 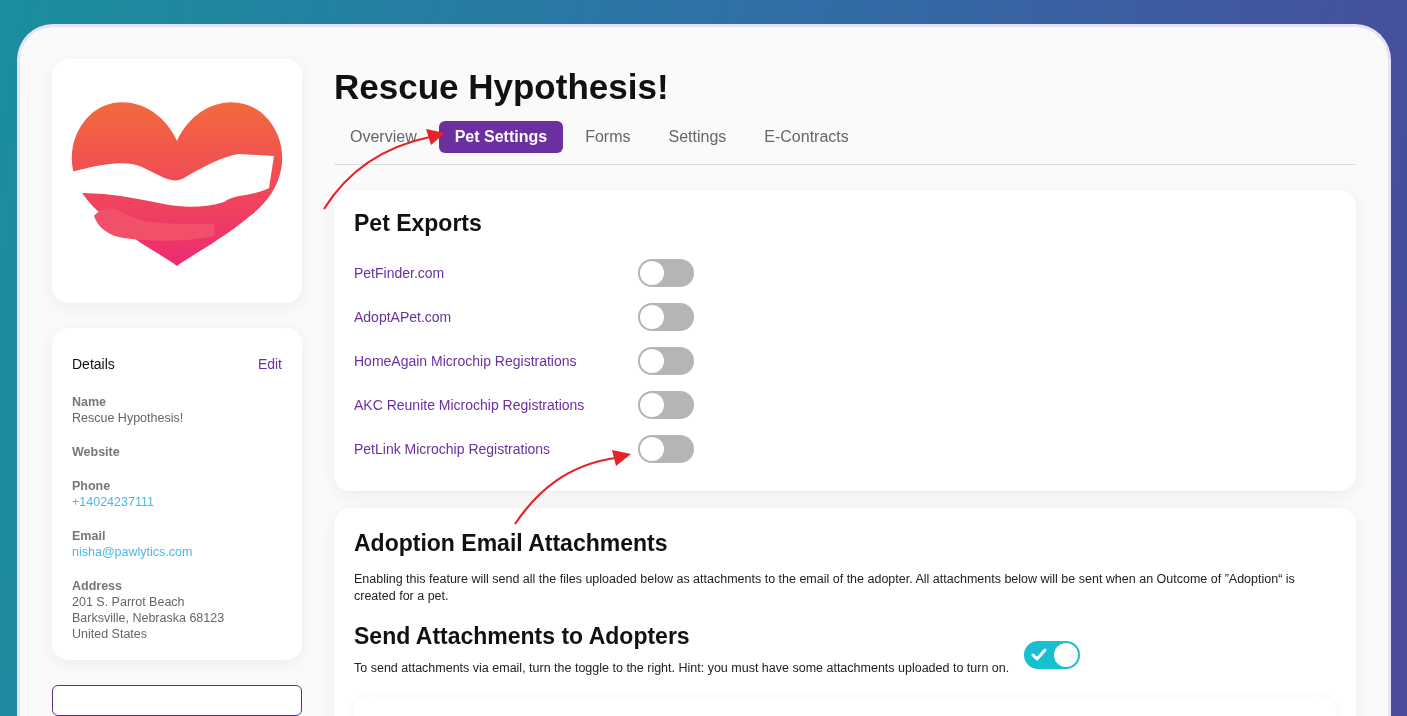 What do you see at coordinates (128, 417) in the screenshot?
I see `field-value: Rescue Hypothesis!` at bounding box center [128, 417].